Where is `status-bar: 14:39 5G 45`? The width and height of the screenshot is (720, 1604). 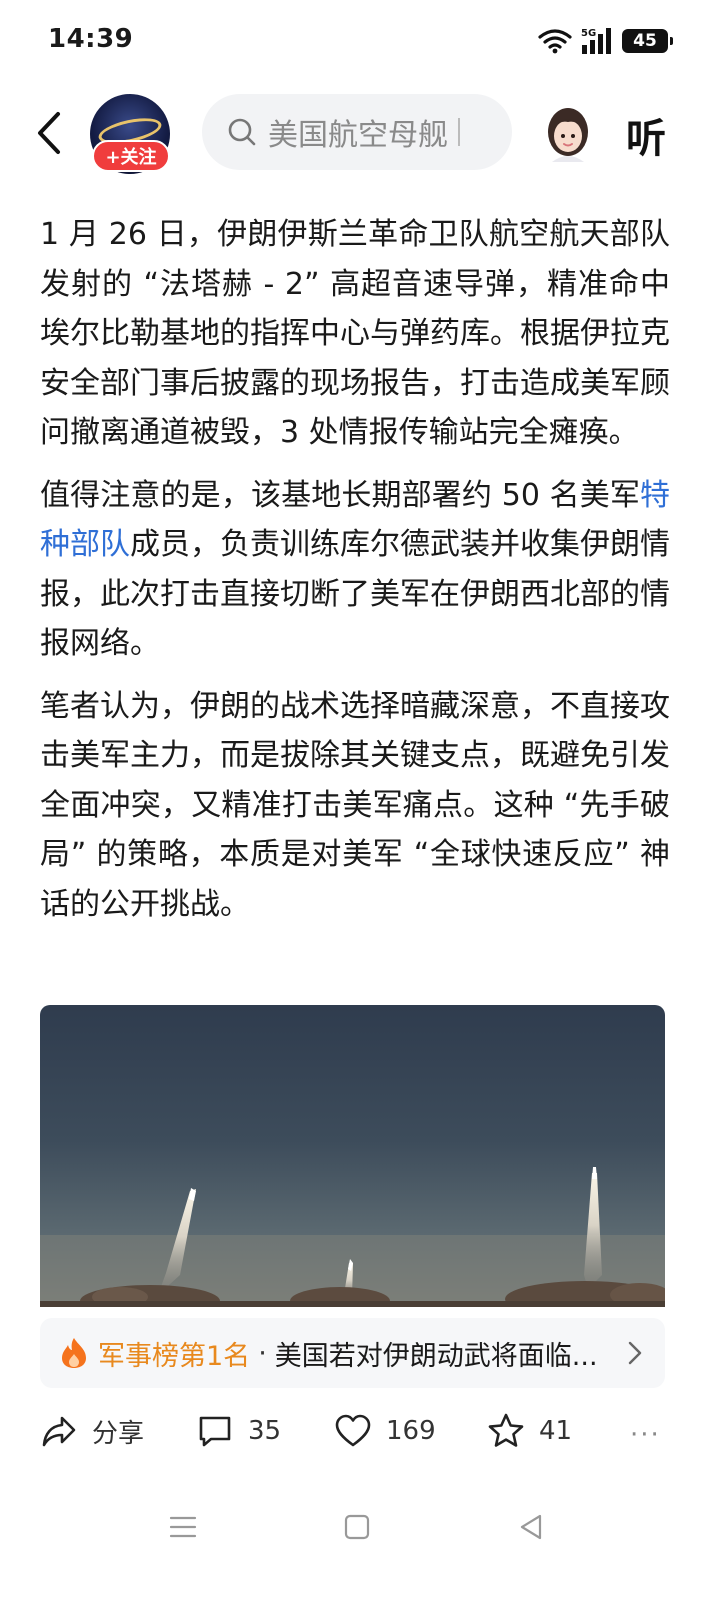
status-bar: 14:39 5G 45 is located at coordinates (360, 40).